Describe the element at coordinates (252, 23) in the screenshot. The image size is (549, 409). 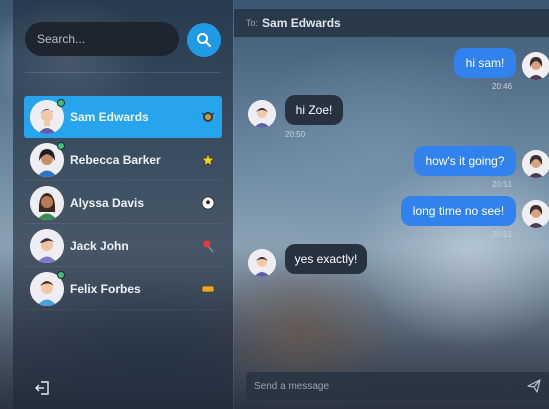
I see `to-label: To:` at that location.